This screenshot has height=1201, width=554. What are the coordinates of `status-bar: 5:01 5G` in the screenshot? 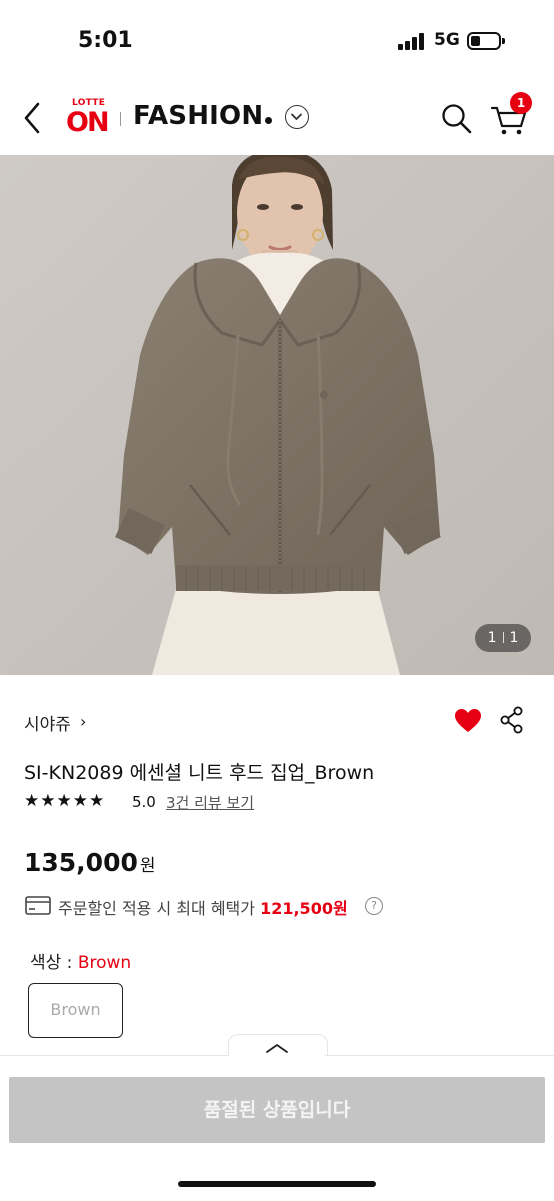 It's located at (277, 40).